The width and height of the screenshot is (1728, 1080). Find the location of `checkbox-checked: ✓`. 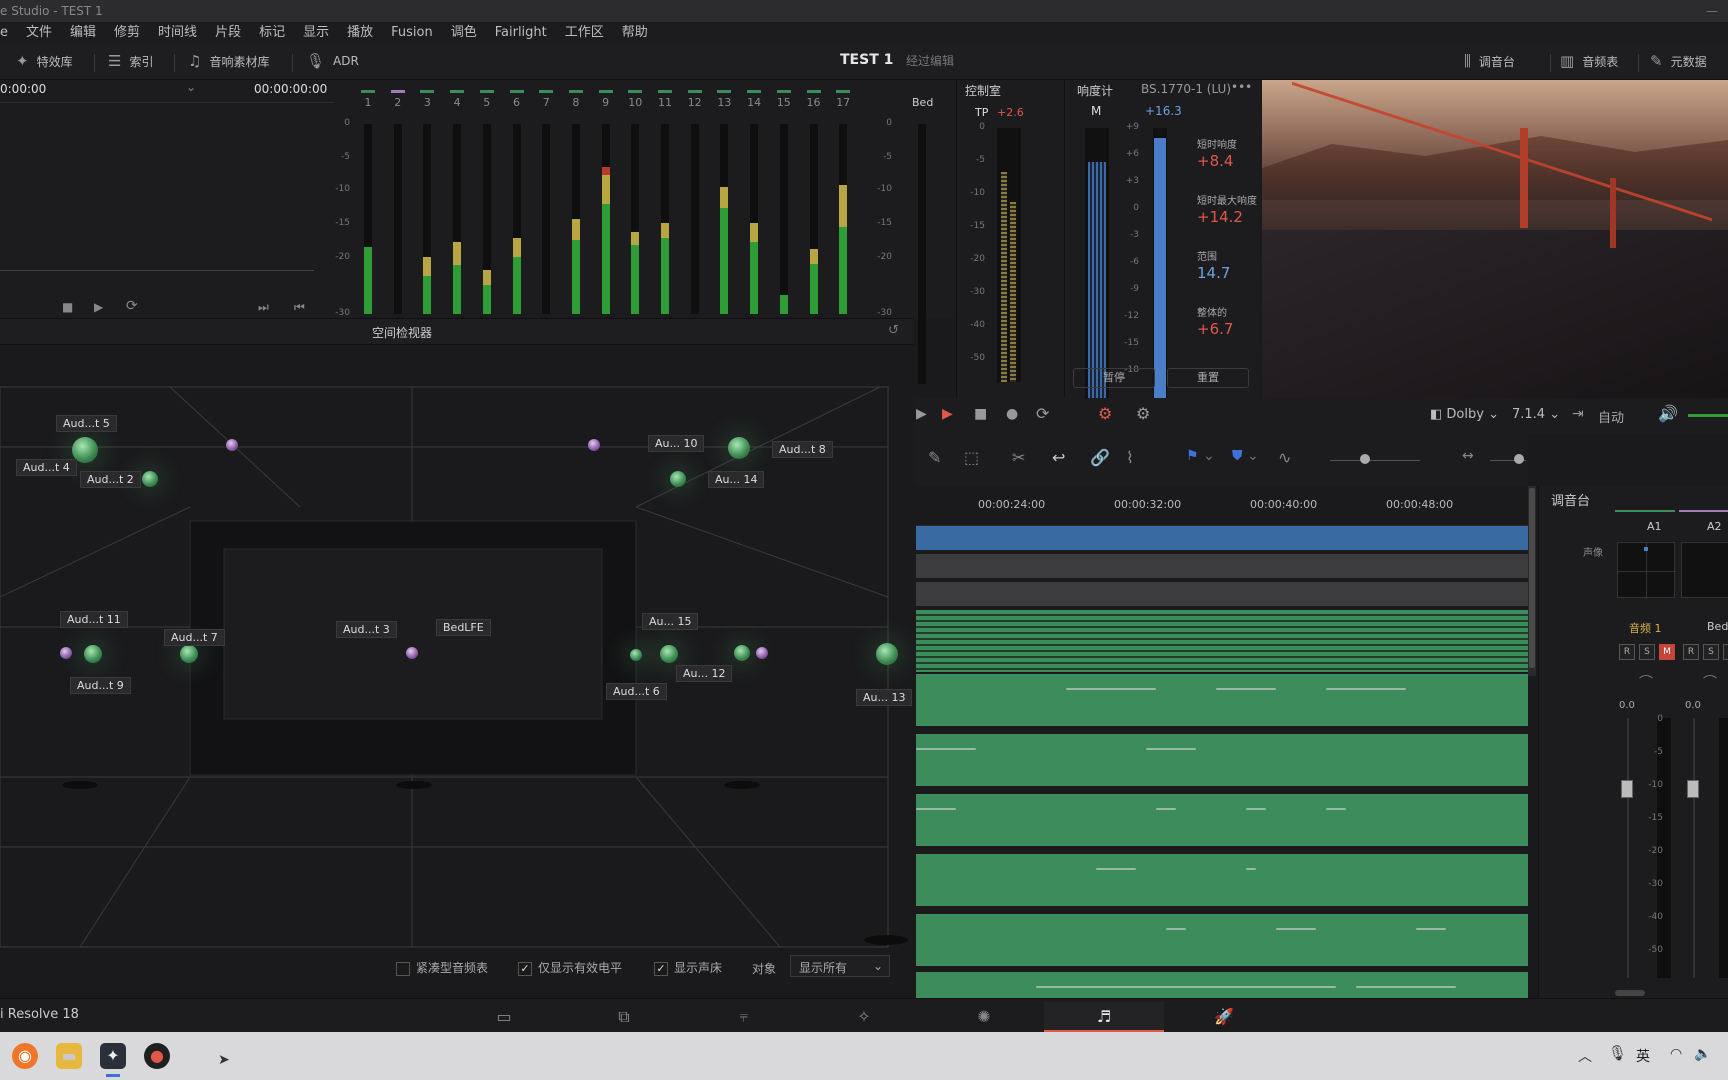

checkbox-checked: ✓ is located at coordinates (525, 968).